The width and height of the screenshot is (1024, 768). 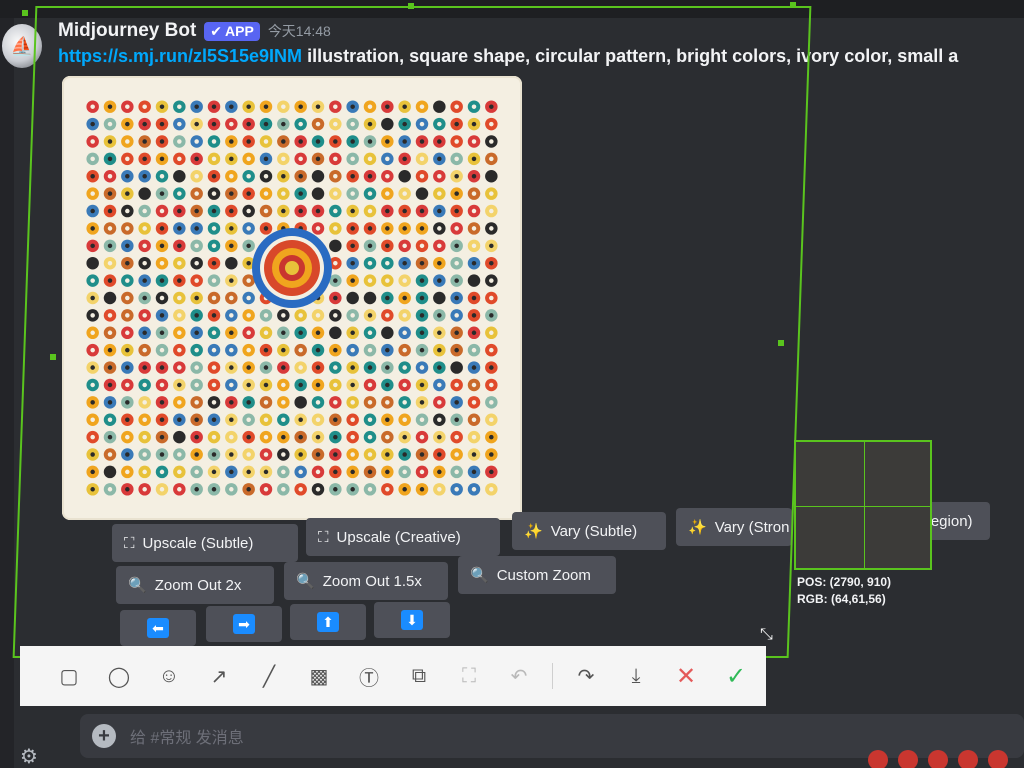 I want to click on gear-icon: ⚙, so click(x=29, y=756).